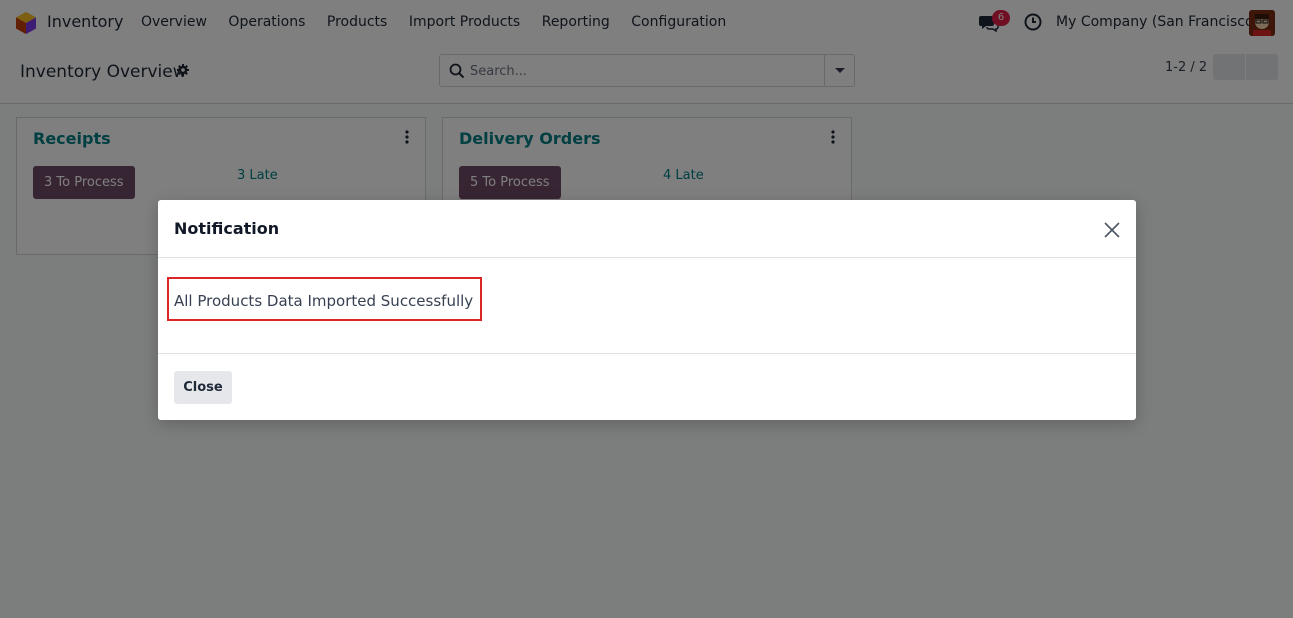 The width and height of the screenshot is (1293, 618). Describe the element at coordinates (227, 228) in the screenshot. I see `dialog-title: Notification` at that location.